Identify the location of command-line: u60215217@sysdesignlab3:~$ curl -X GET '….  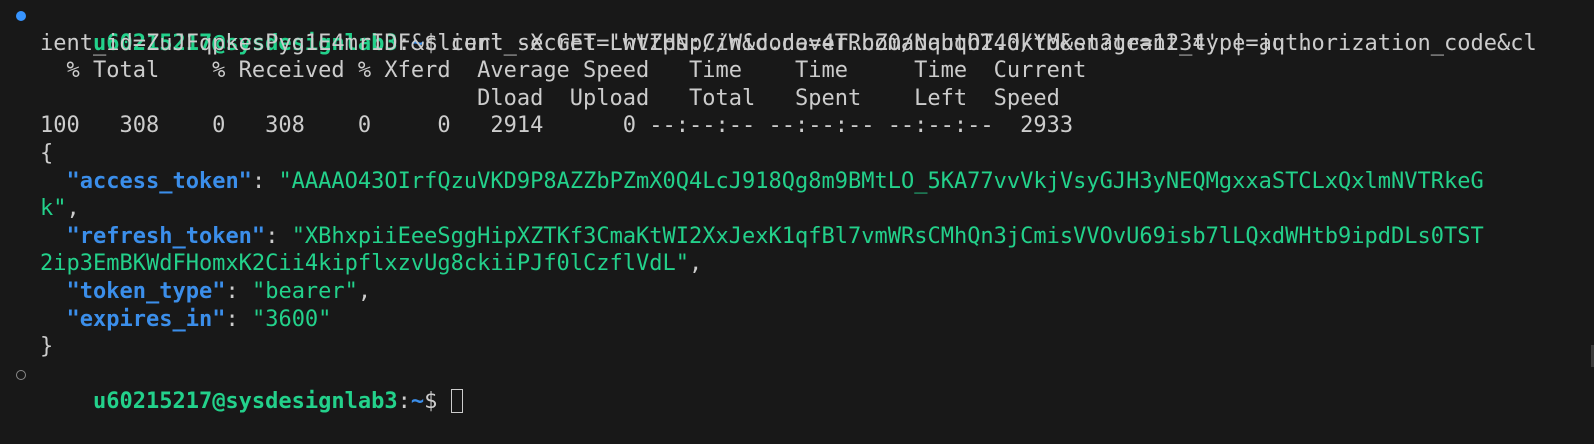
(797, 29).